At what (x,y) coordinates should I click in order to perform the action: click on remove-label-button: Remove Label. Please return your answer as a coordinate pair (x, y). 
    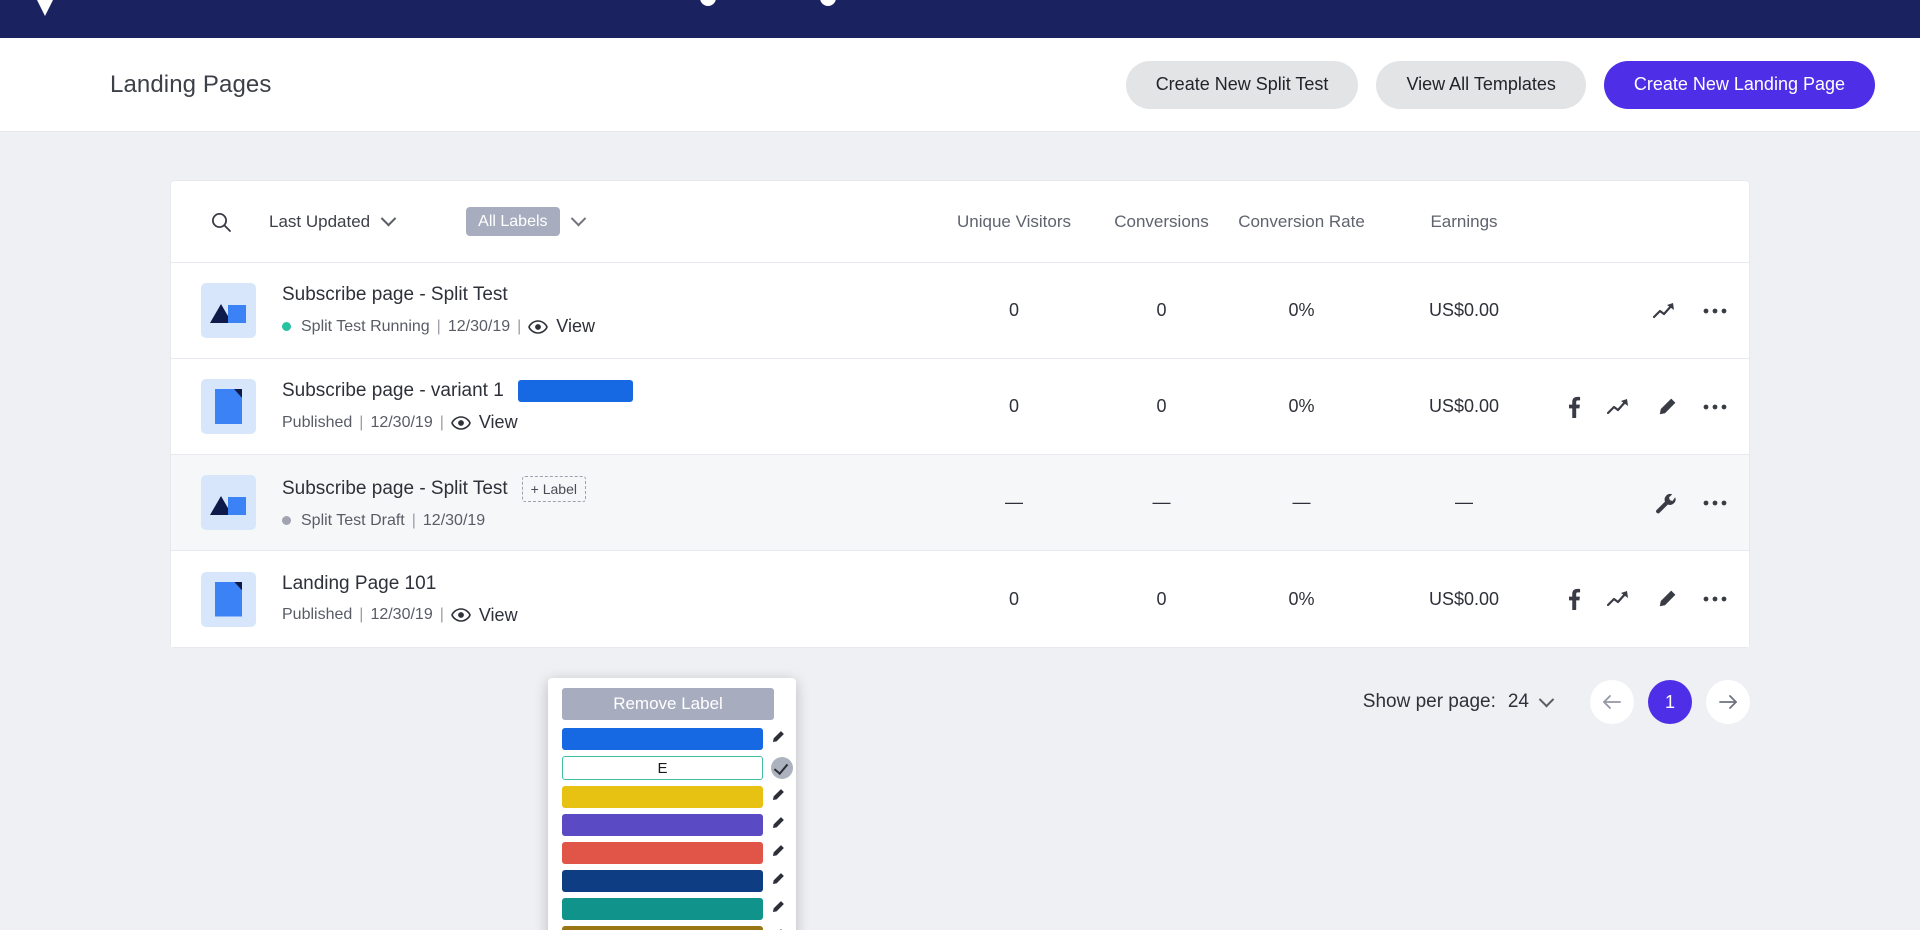
    Looking at the image, I should click on (668, 704).